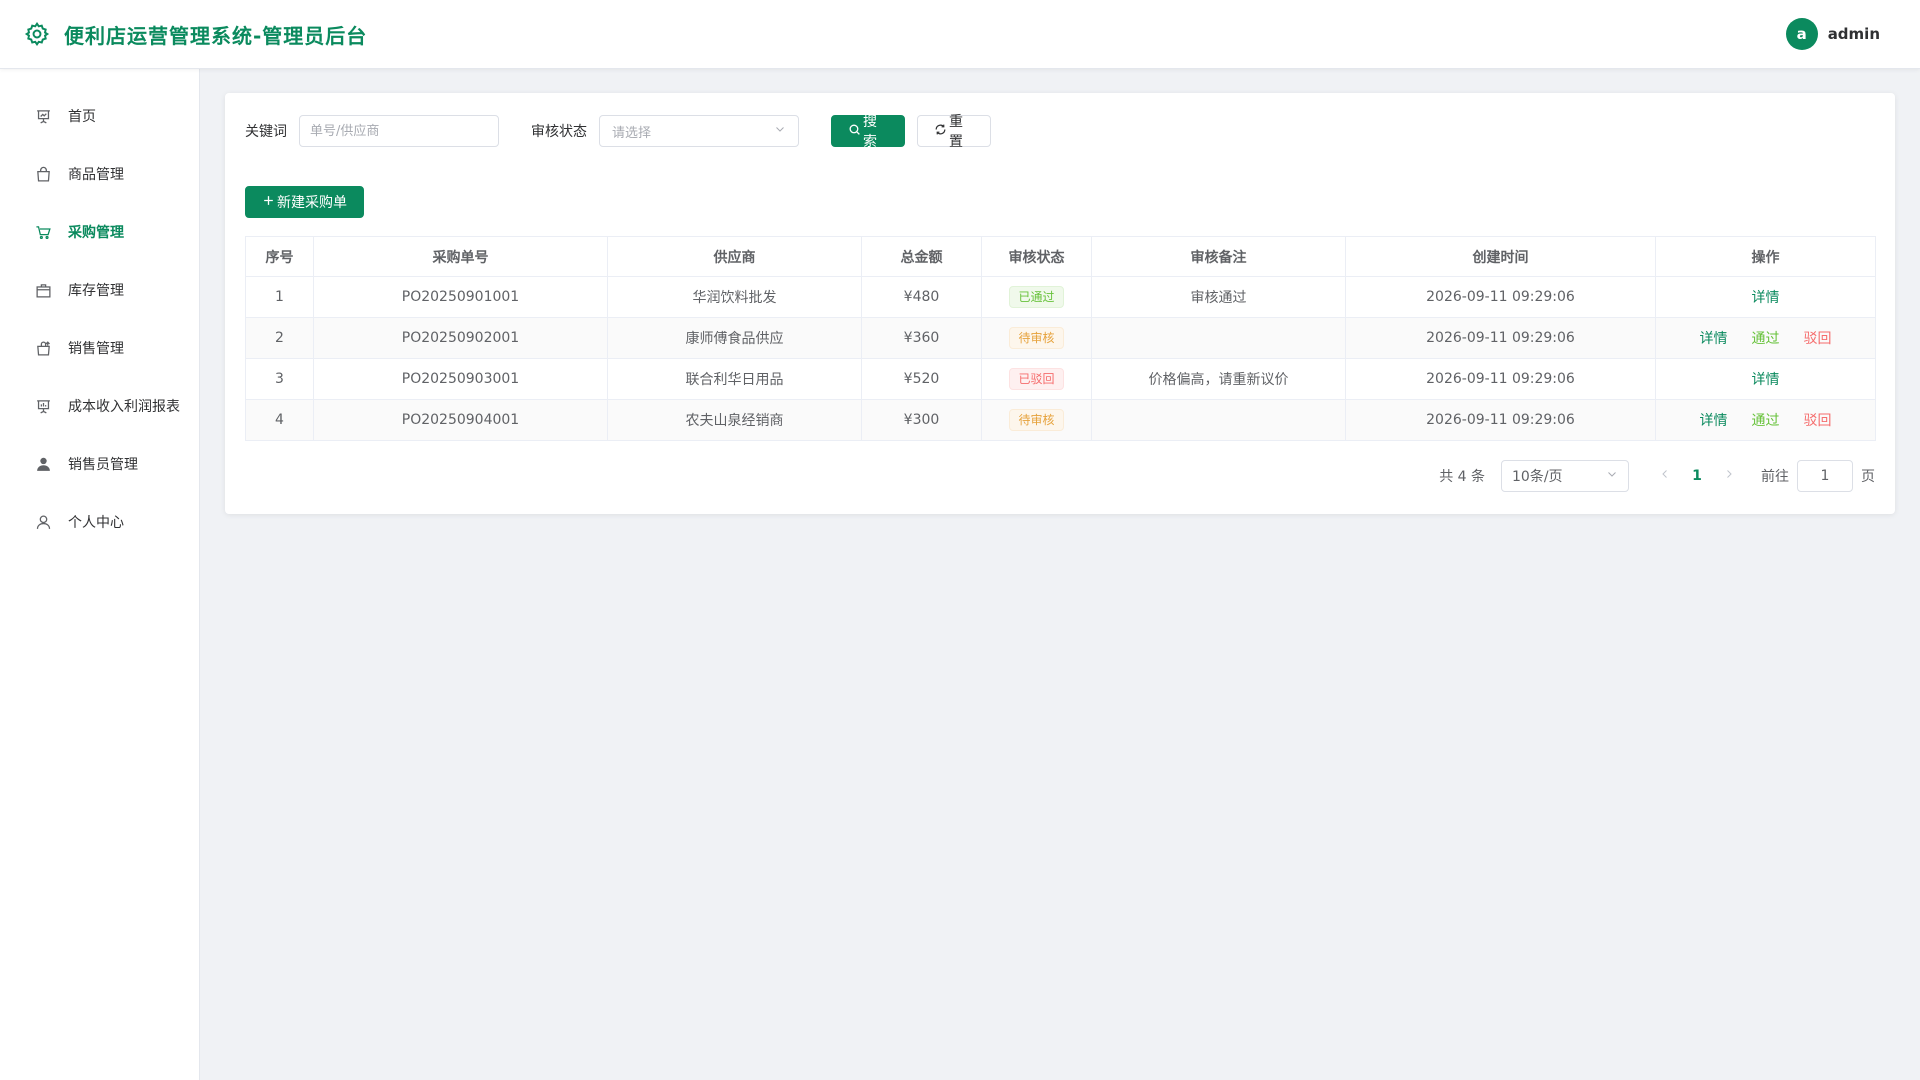  What do you see at coordinates (460, 379) in the screenshot?
I see `order-number: PO20250903001` at bounding box center [460, 379].